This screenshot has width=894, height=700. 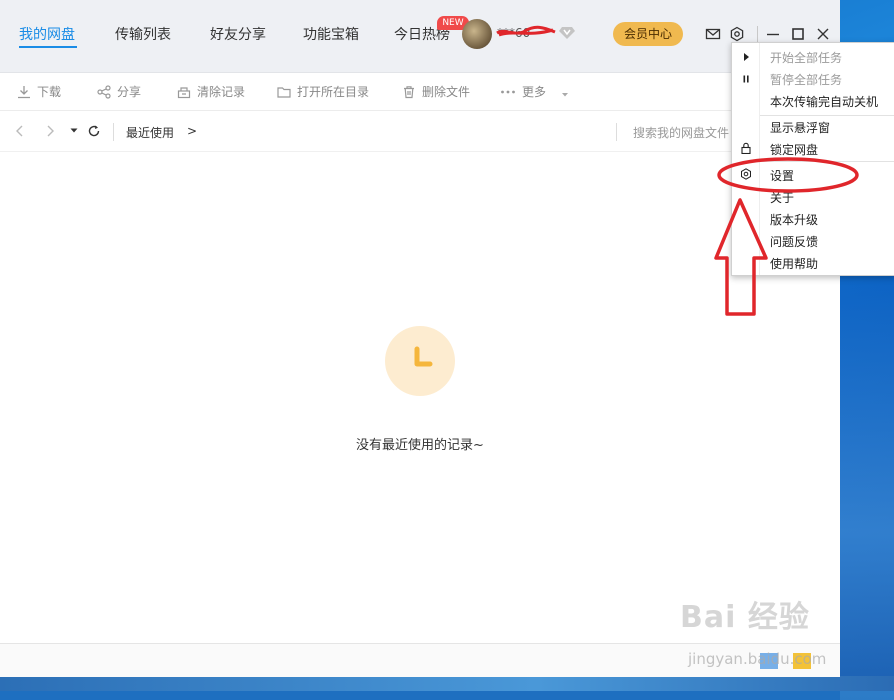 I want to click on more-button: 更多, so click(x=538, y=91).